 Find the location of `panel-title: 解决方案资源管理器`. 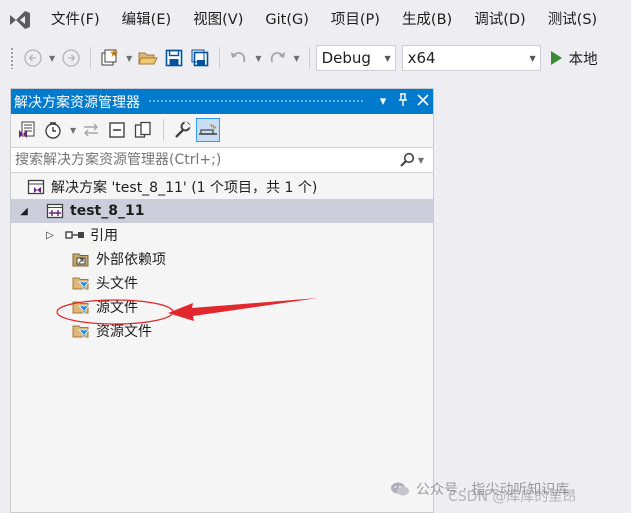

panel-title: 解决方案资源管理器 is located at coordinates (77, 102).